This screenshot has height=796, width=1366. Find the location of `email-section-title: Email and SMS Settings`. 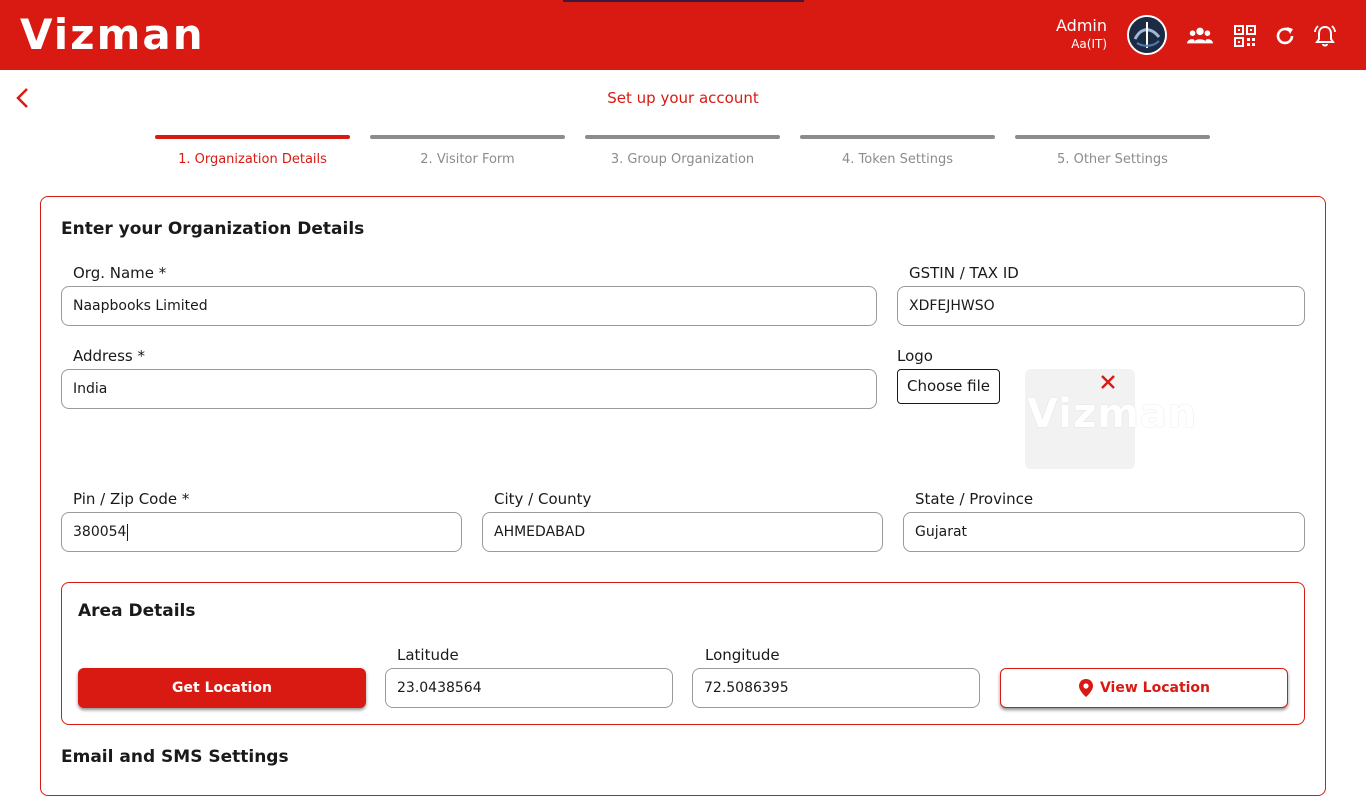

email-section-title: Email and SMS Settings is located at coordinates (175, 757).